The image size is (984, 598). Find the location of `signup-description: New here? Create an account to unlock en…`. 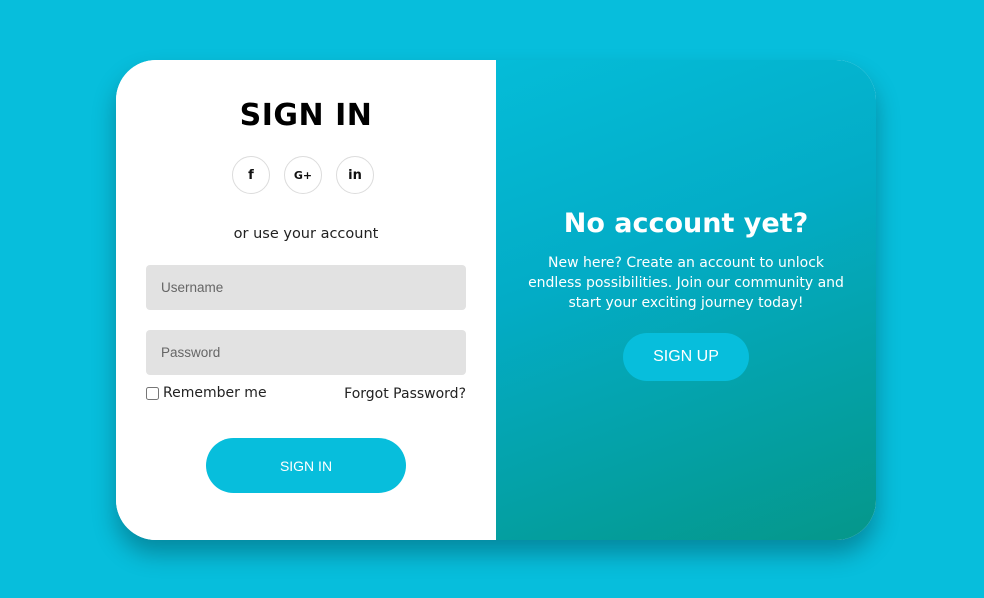

signup-description: New here? Create an account to unlock en… is located at coordinates (686, 283).